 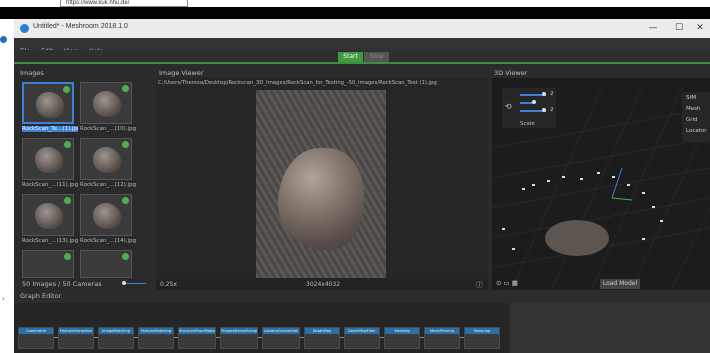 What do you see at coordinates (108, 185) in the screenshot?
I see `thumbnail-label: RockScan_...(12).jpg` at bounding box center [108, 185].